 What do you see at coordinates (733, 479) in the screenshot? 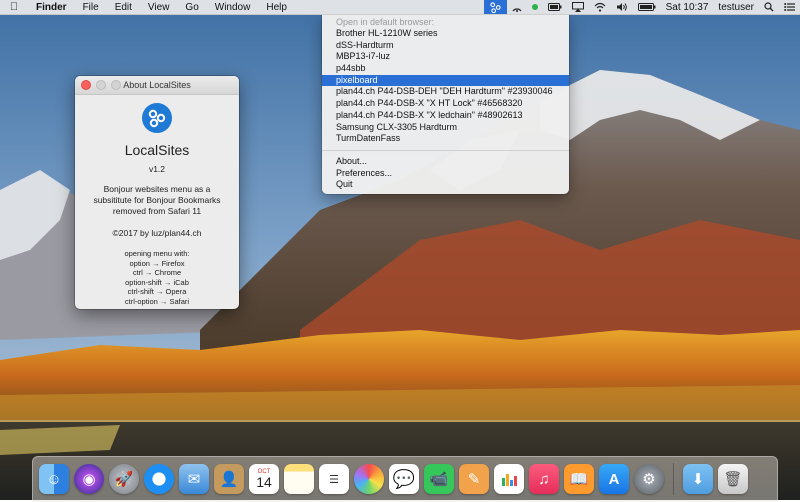
I see `trash-icon: 🗑` at bounding box center [733, 479].